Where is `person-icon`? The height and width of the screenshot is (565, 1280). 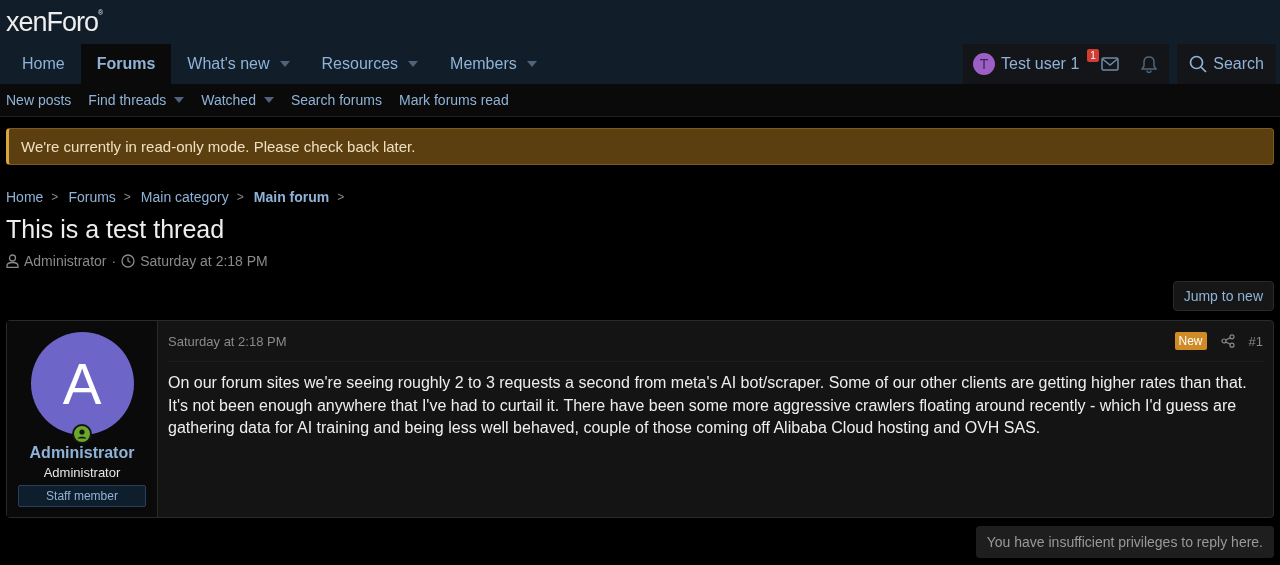 person-icon is located at coordinates (12, 261).